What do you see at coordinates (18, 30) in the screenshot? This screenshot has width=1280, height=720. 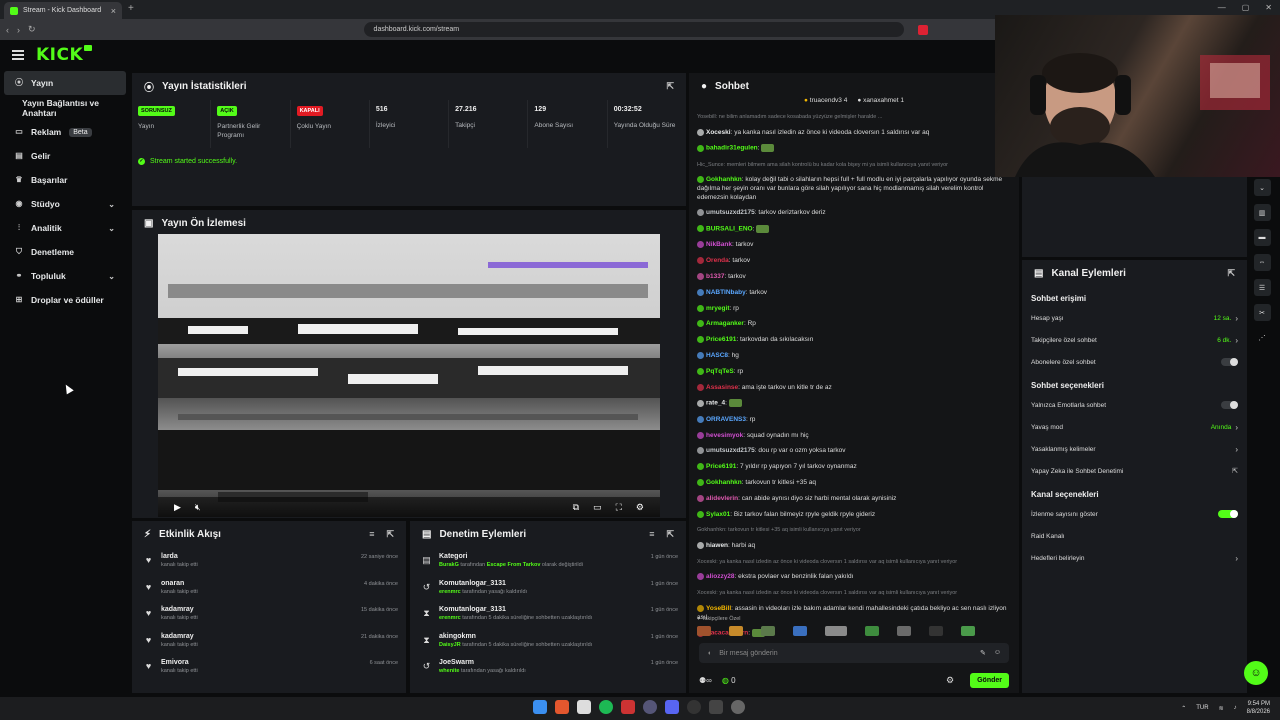 I see `forward-icon: ›` at bounding box center [18, 30].